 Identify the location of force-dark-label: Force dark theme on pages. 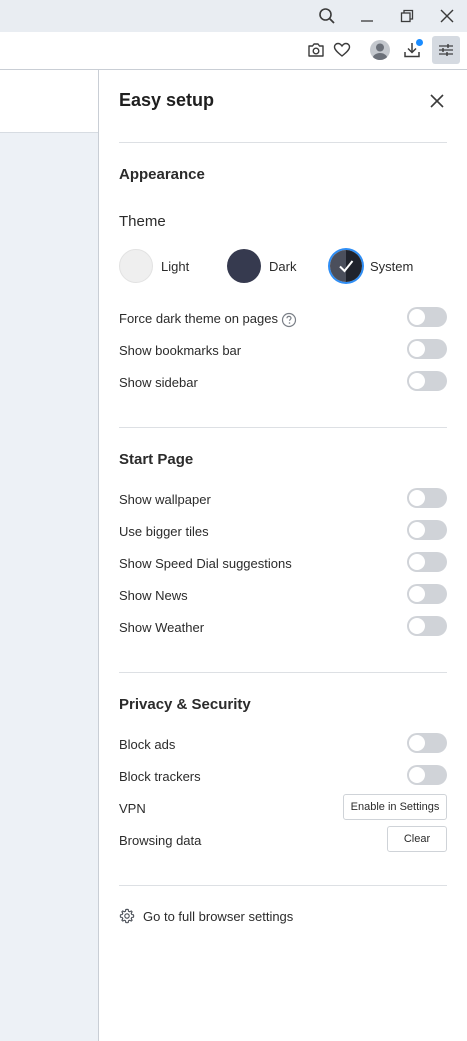
(198, 318).